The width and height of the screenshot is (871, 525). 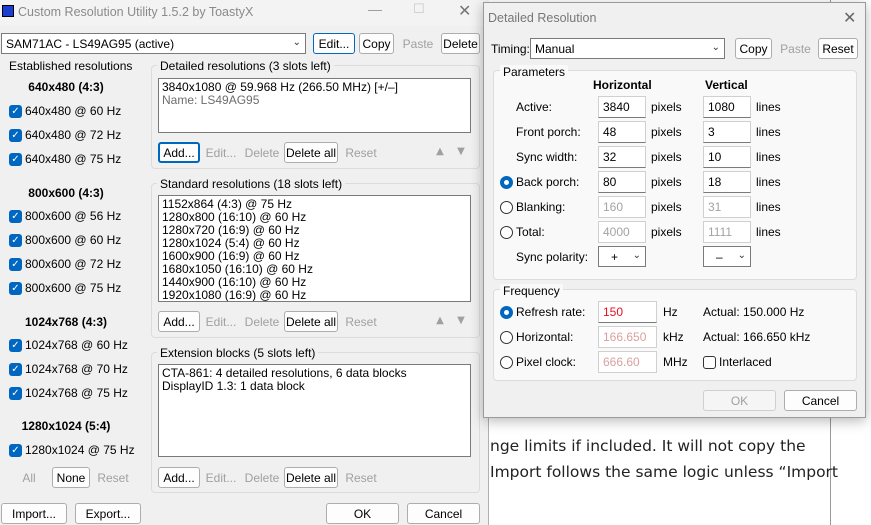 I want to click on copy-button: Copy, so click(x=376, y=43).